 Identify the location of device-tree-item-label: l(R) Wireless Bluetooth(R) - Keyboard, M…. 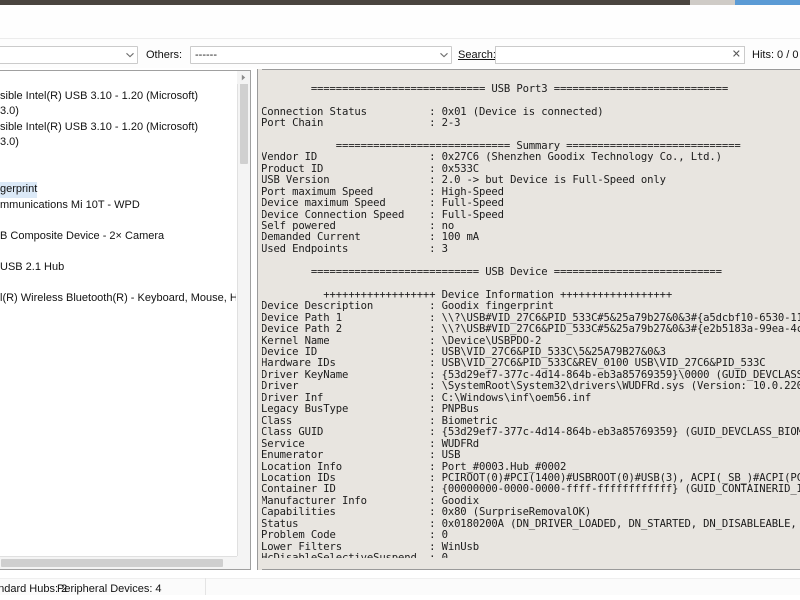
(118, 298).